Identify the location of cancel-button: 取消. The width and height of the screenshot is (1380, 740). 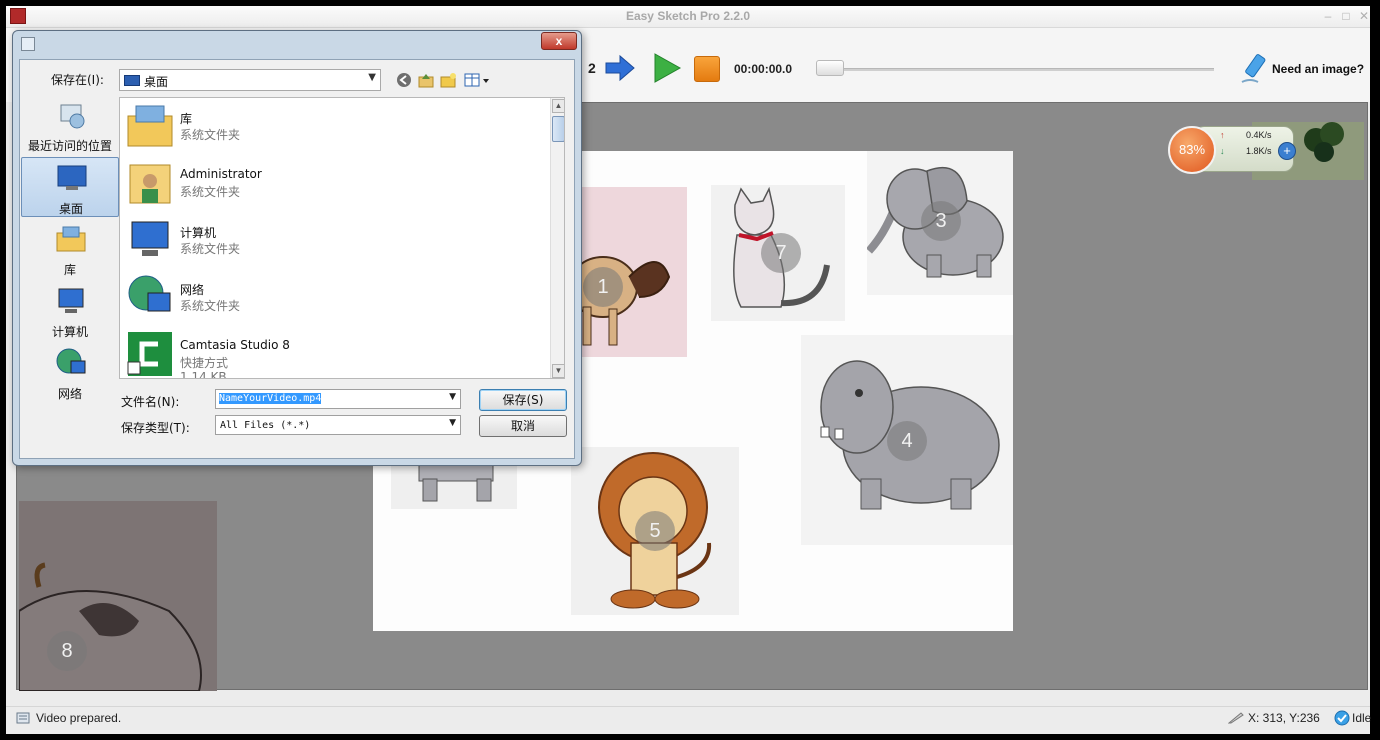
(523, 426).